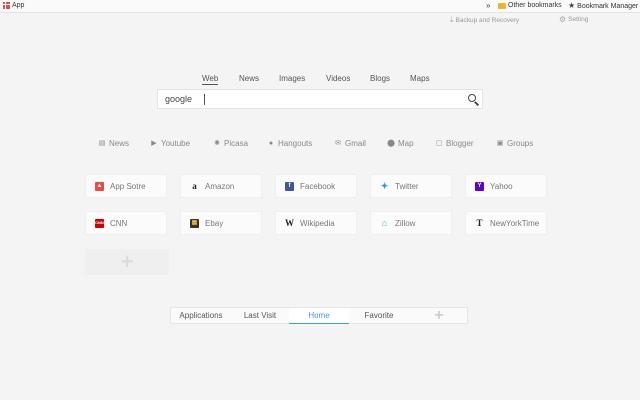 The width and height of the screenshot is (640, 400). I want to click on ebay-icon: ▦, so click(194, 223).